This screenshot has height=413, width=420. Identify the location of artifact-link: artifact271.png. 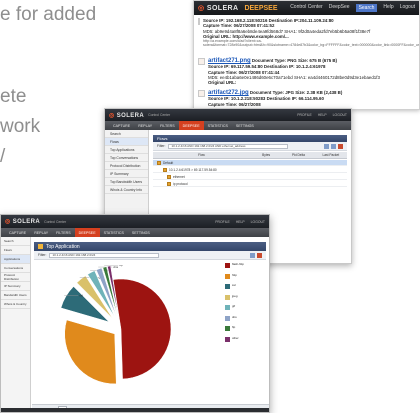
(229, 61).